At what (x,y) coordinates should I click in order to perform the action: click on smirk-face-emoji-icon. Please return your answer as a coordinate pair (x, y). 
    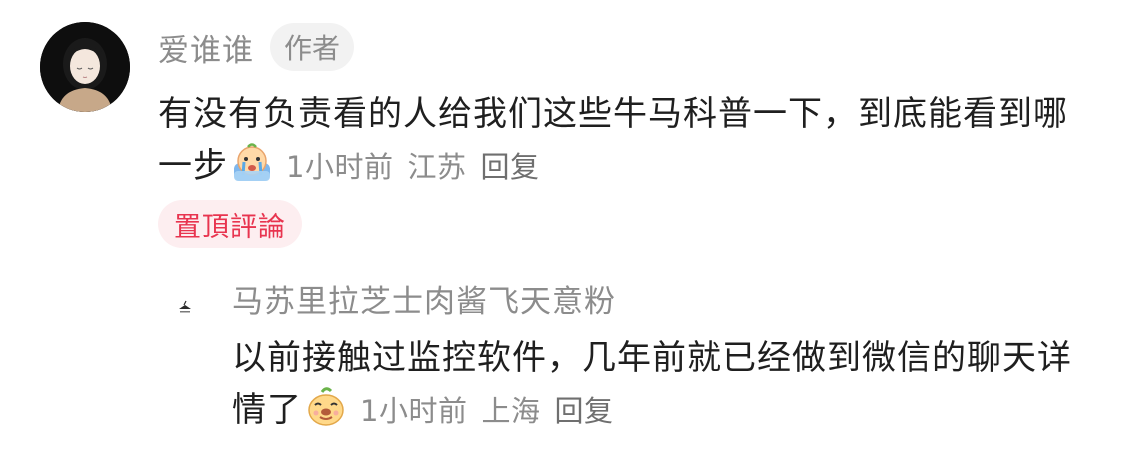
    Looking at the image, I should click on (326, 414).